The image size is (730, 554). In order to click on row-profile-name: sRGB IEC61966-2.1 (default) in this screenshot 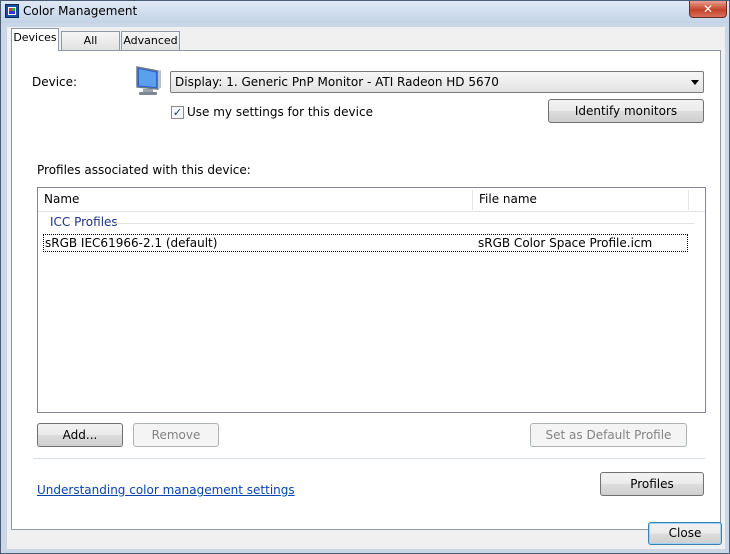, I will do `click(131, 243)`.